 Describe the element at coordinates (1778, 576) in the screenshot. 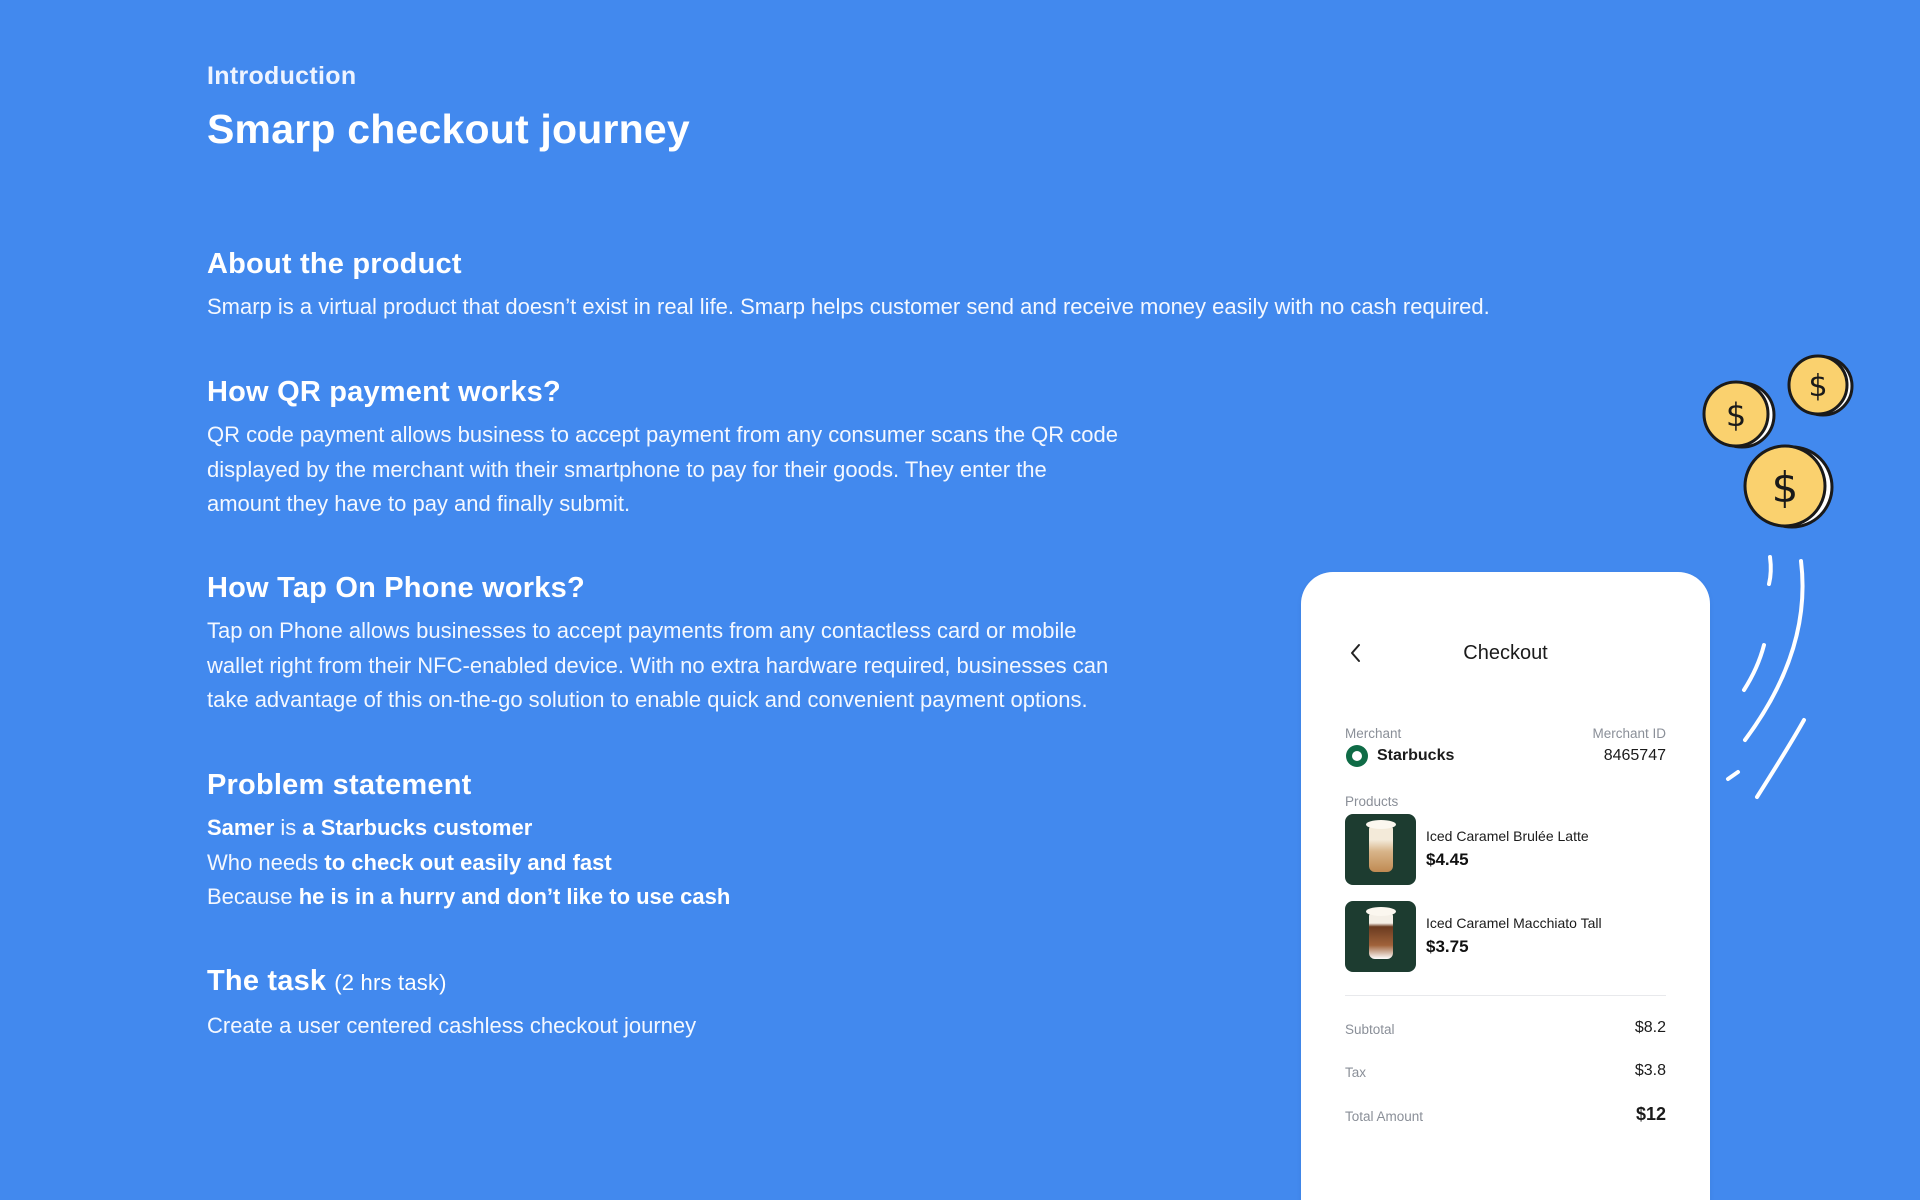

I see `coins-illustration: $ $ $` at that location.